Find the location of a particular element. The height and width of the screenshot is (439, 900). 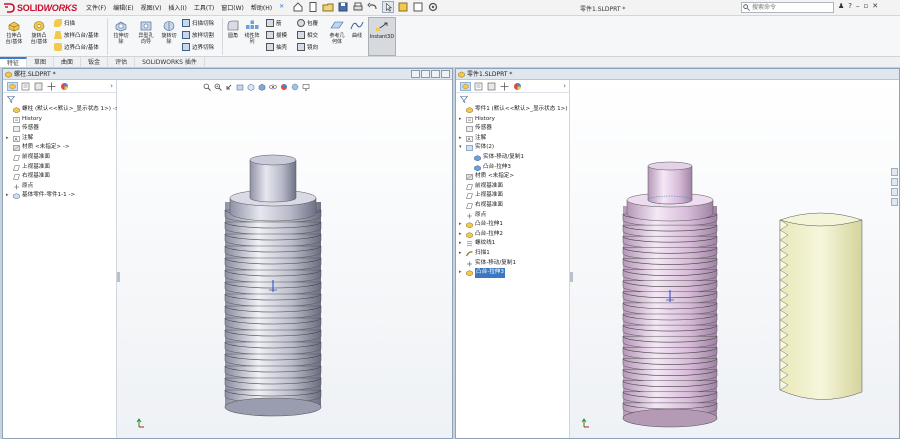

revolved-boss-button: 旋转凸 台/基体 is located at coordinates (39, 32).